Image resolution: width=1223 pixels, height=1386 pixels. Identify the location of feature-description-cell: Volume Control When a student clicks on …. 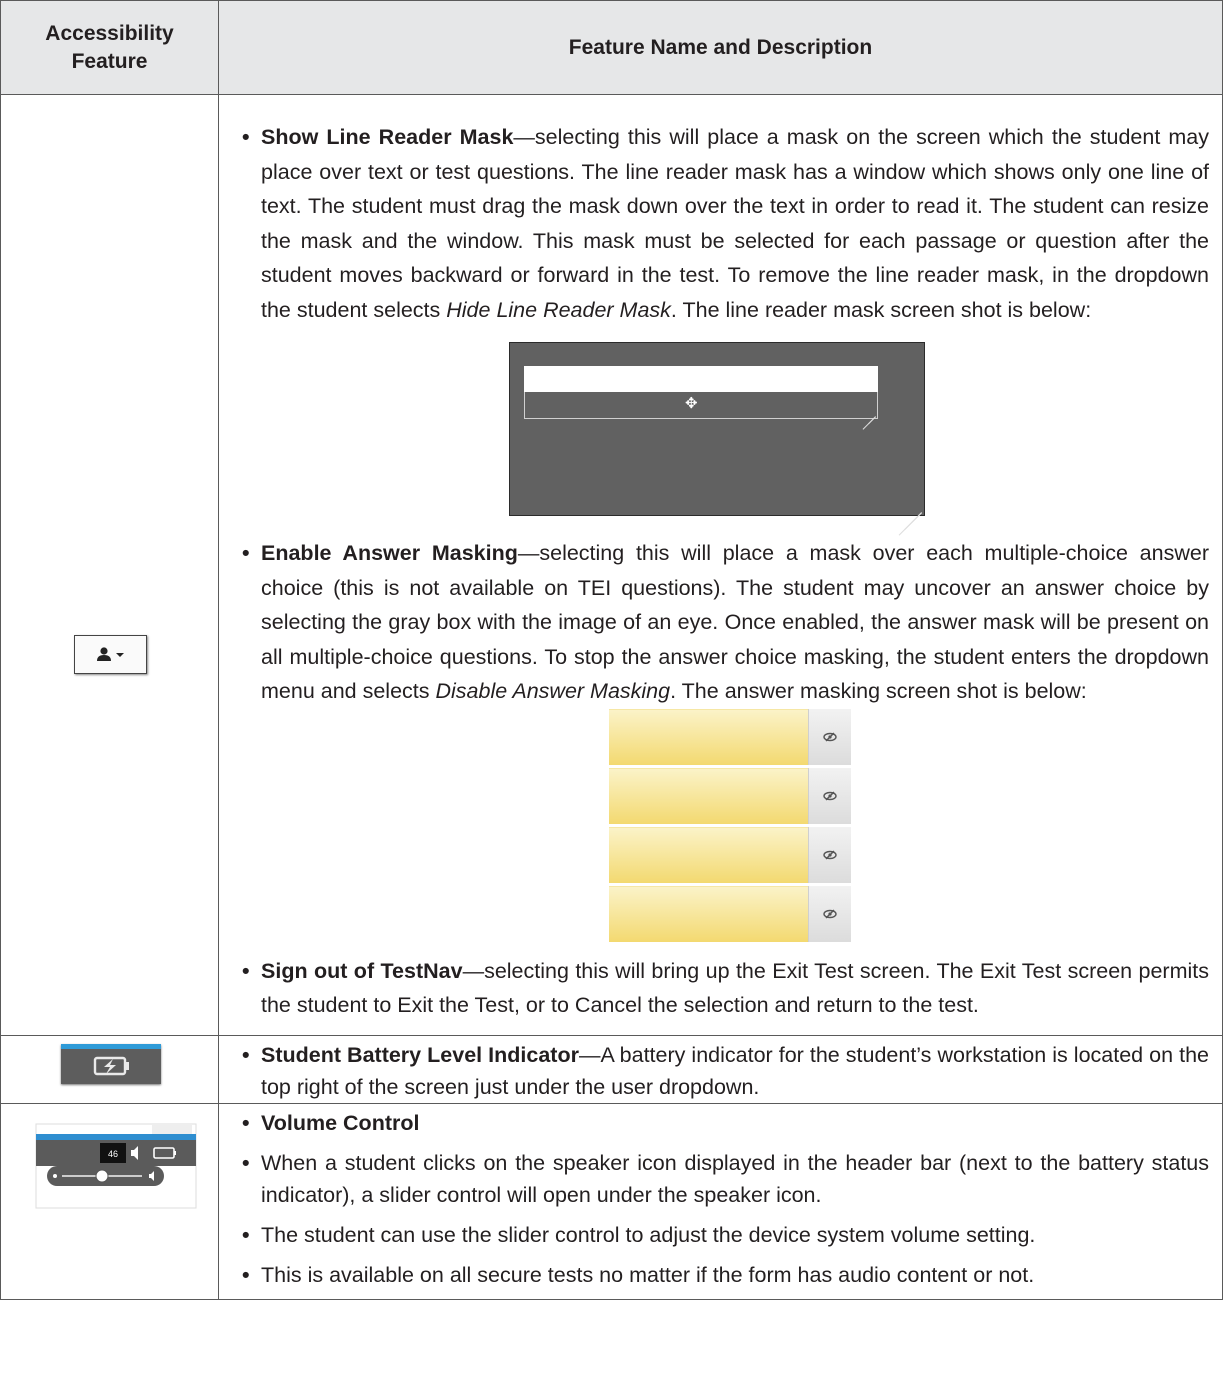
(720, 1201).